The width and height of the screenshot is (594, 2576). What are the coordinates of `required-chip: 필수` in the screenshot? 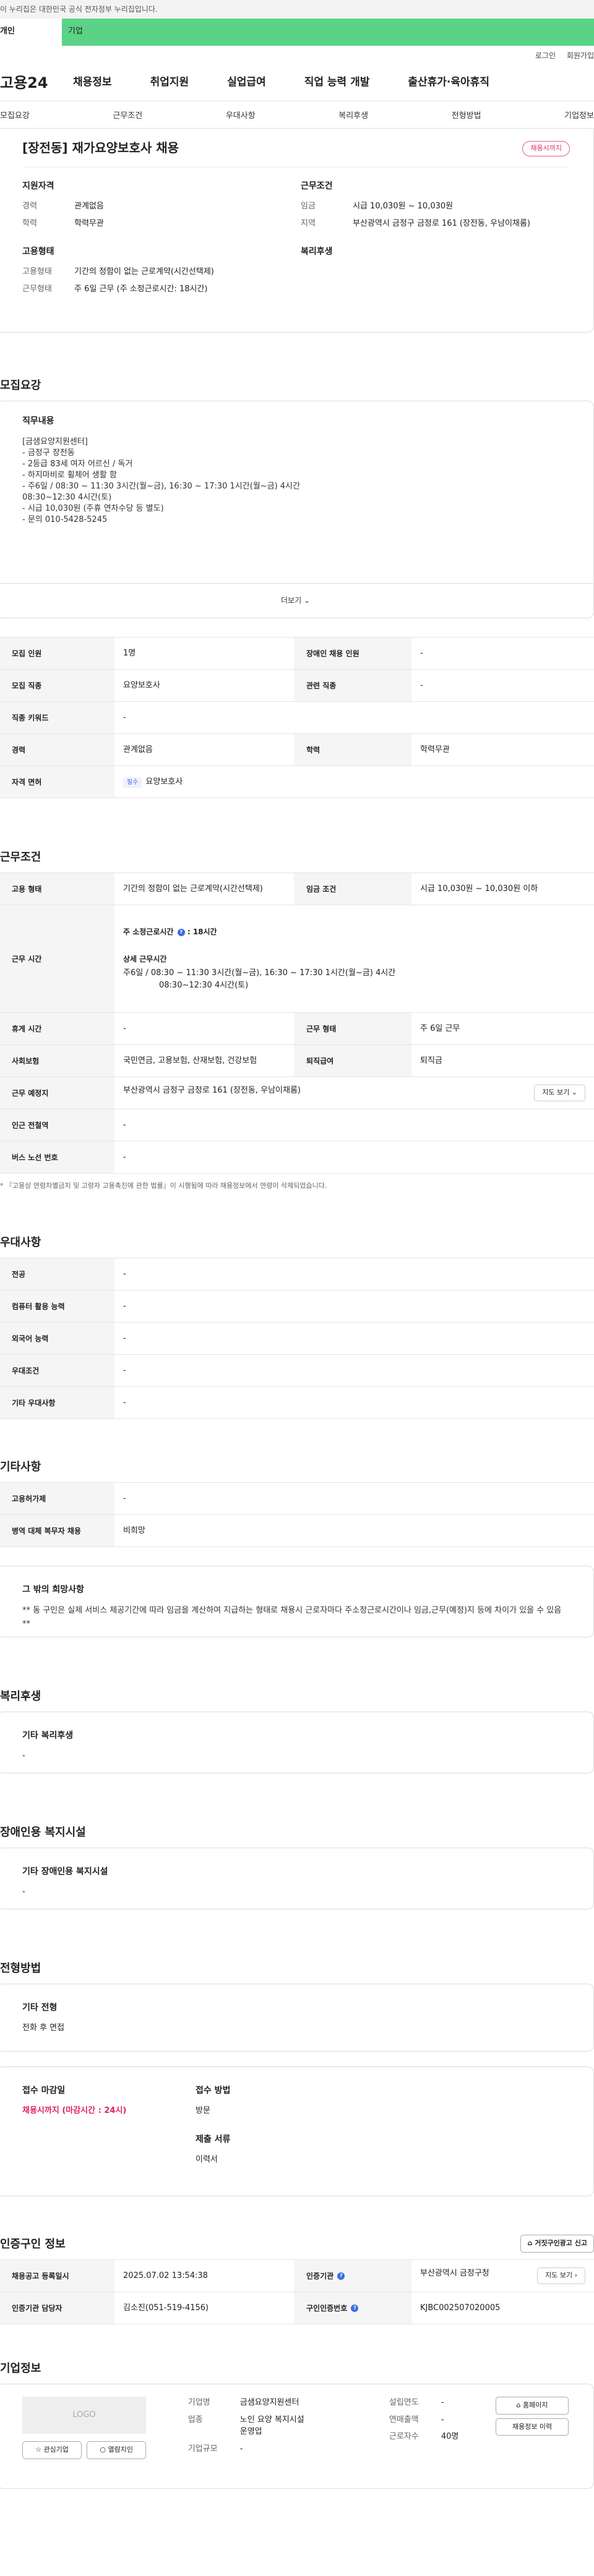 It's located at (132, 782).